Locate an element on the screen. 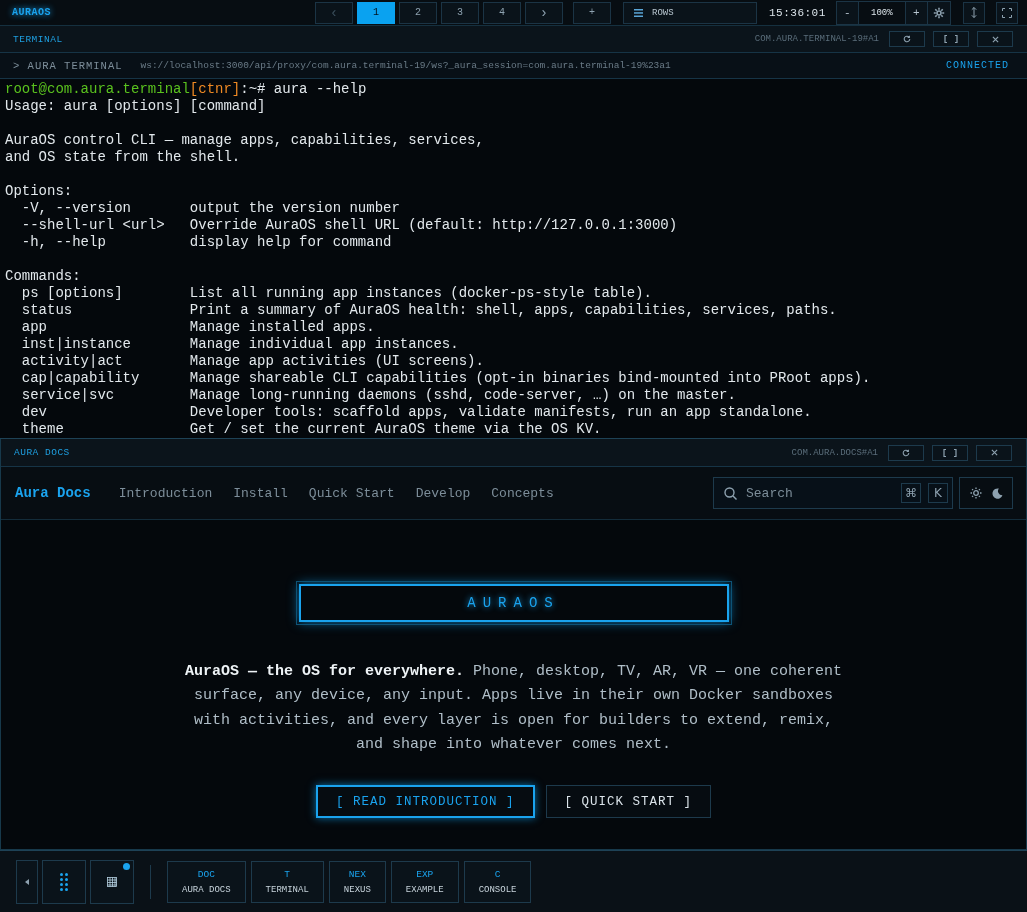 Image resolution: width=1027 pixels, height=912 pixels. caret-icon is located at coordinates (27, 881).